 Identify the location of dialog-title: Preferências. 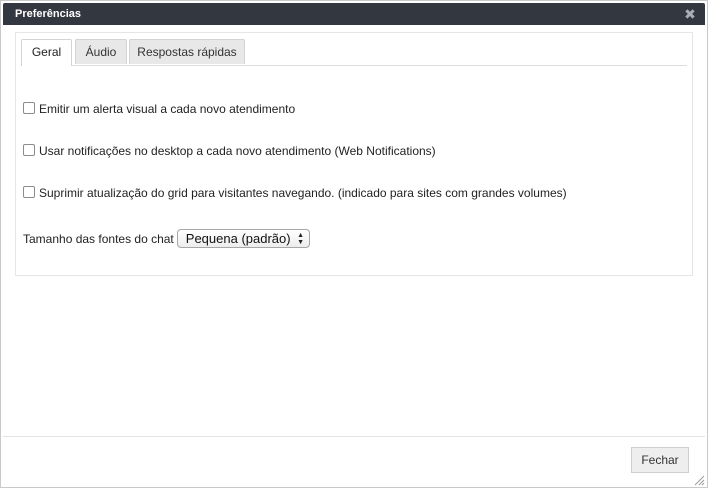
(48, 14).